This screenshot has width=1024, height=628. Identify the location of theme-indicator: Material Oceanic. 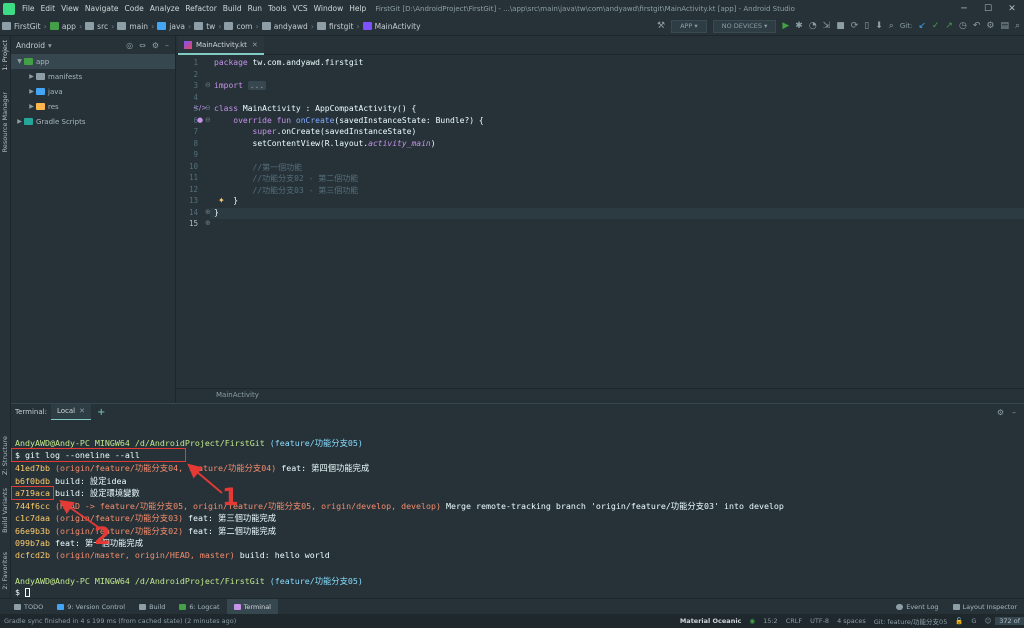
(711, 621).